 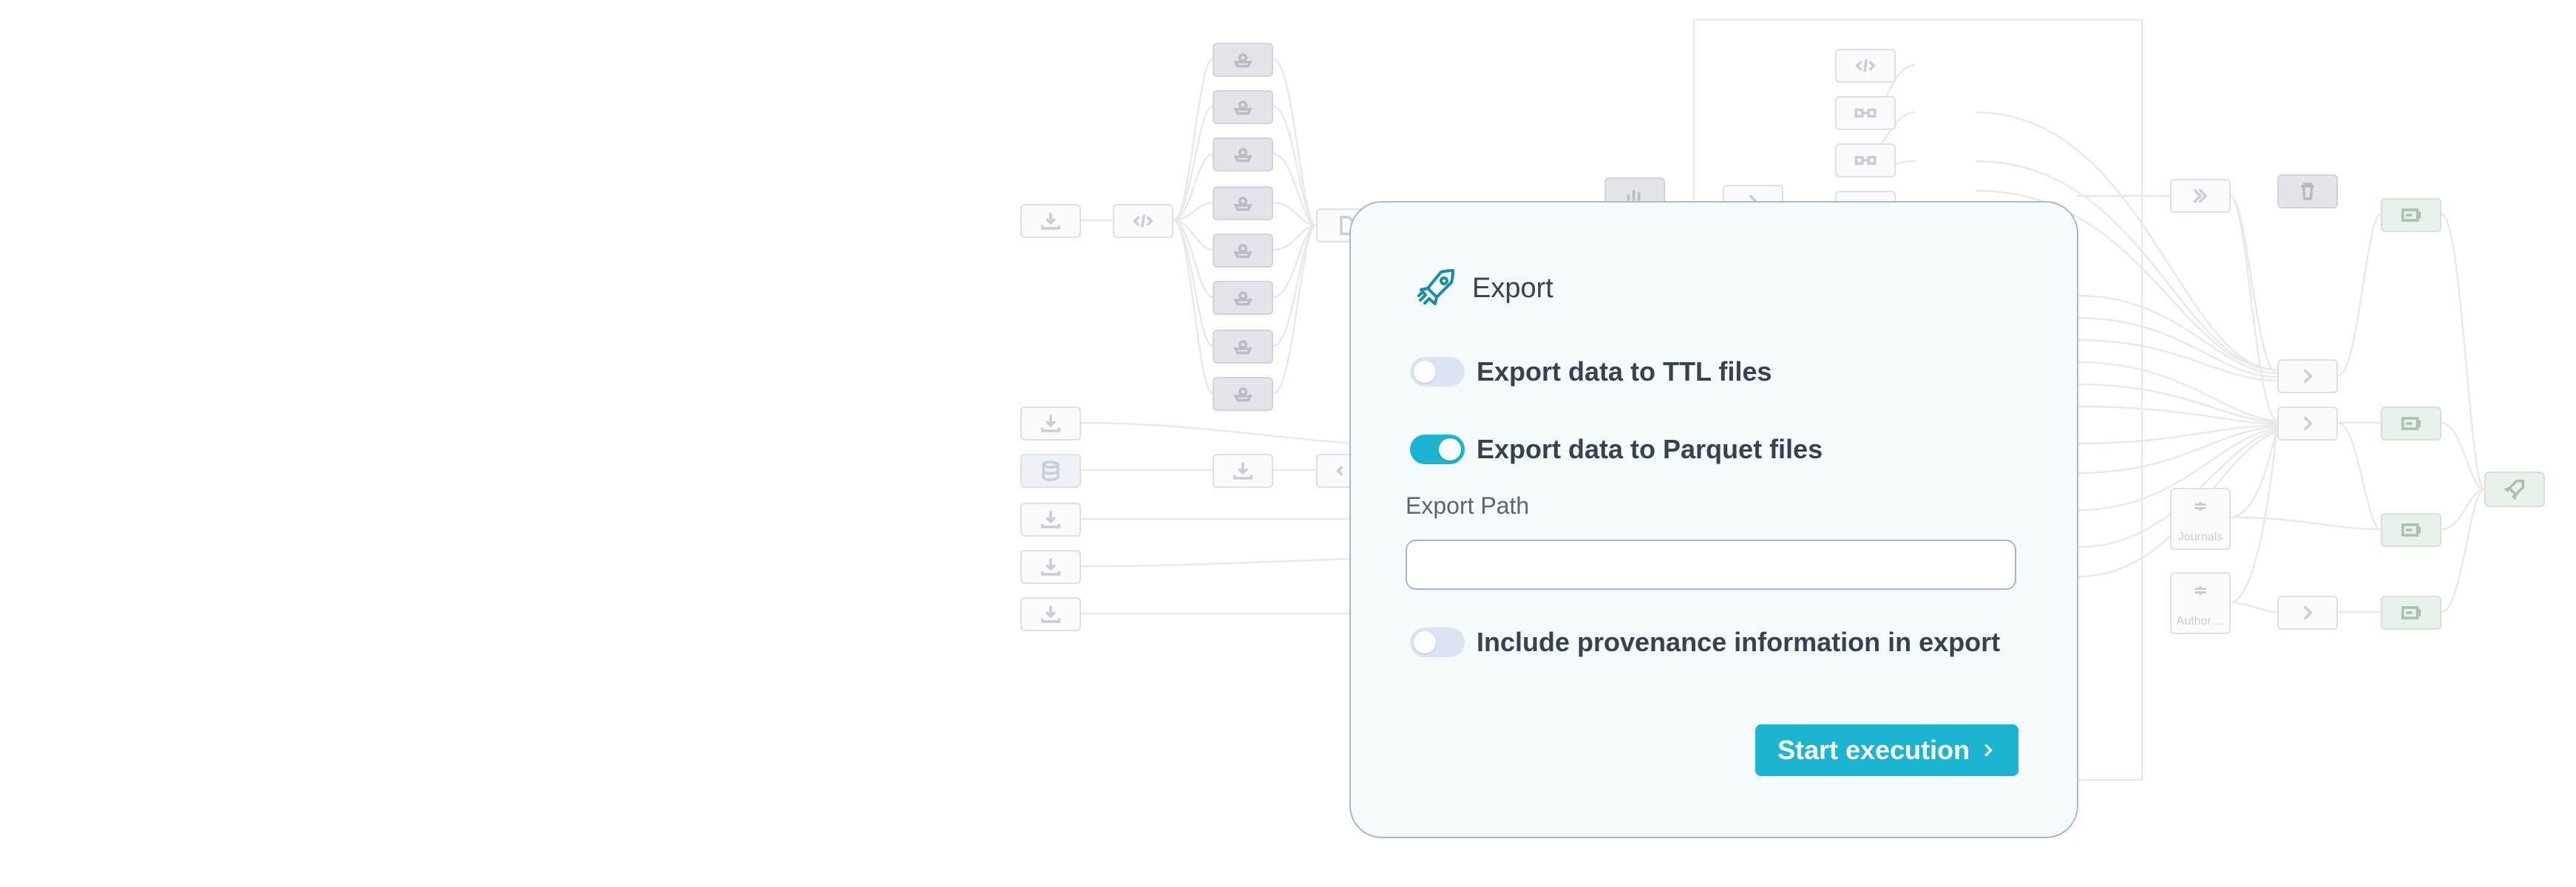 I want to click on provenance-toggle, so click(x=1437, y=642).